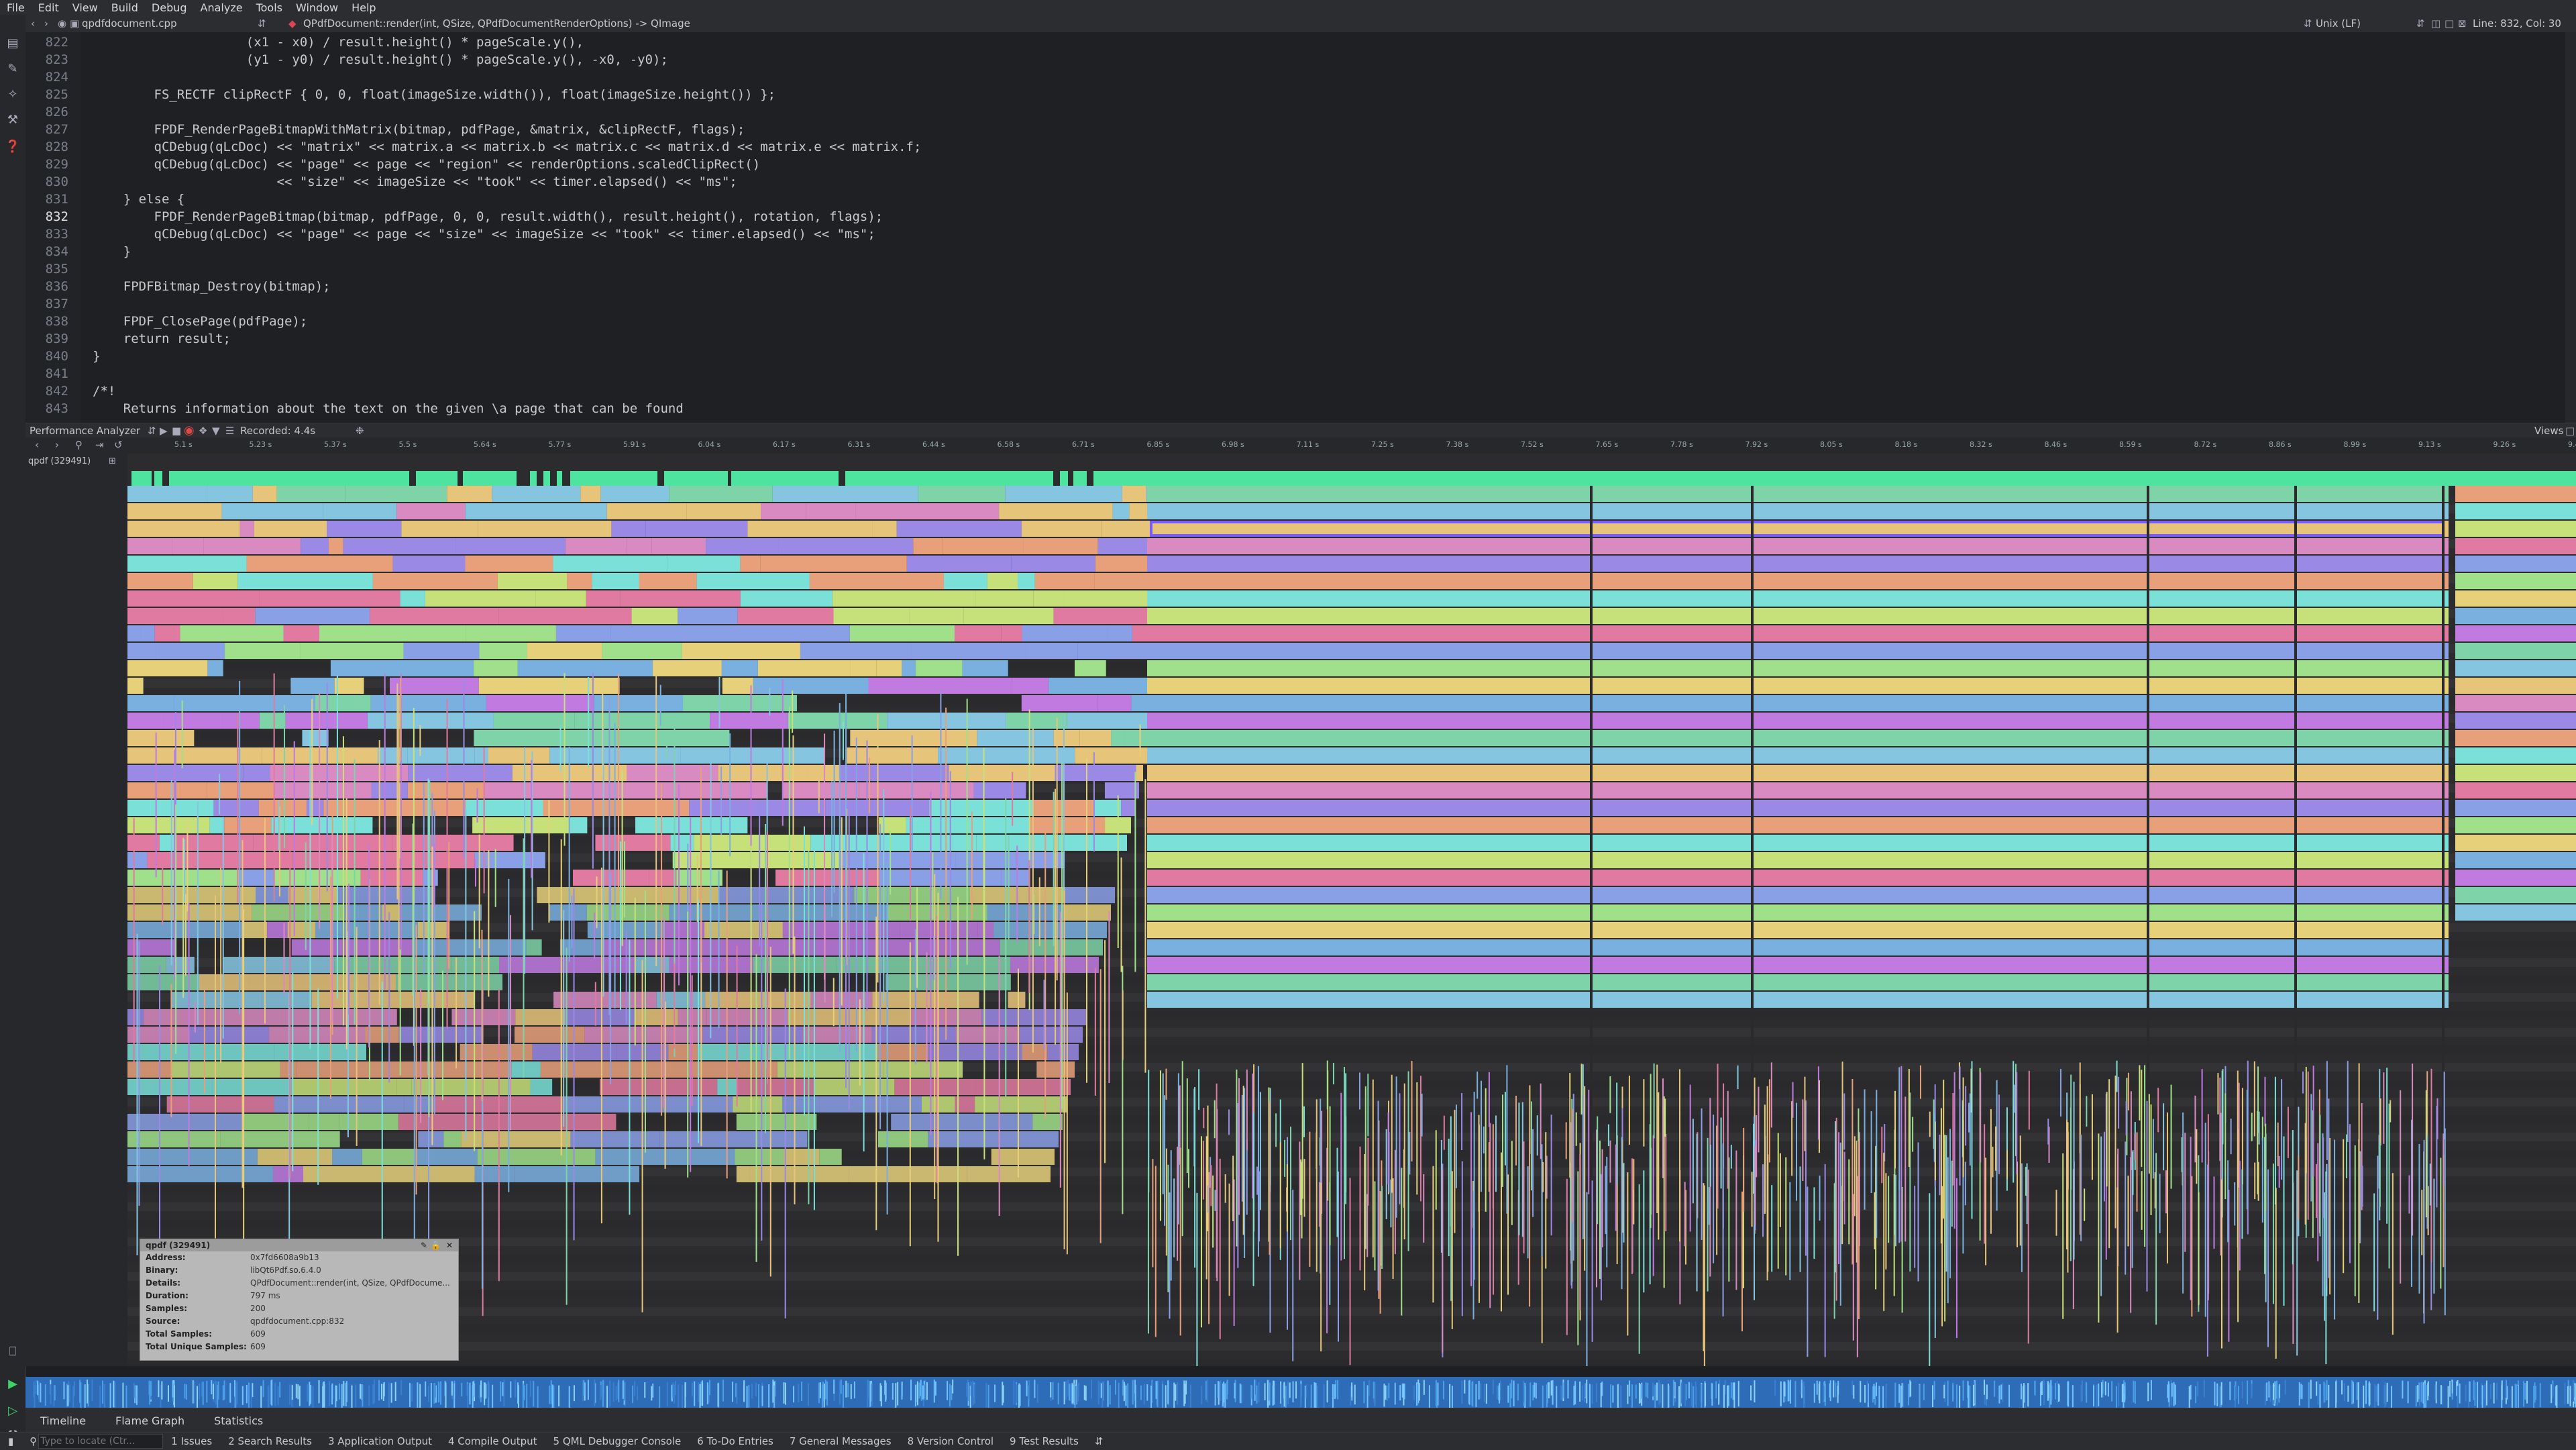 The width and height of the screenshot is (2576, 1450). Describe the element at coordinates (189, 430) in the screenshot. I see `record-icon: ◉` at that location.